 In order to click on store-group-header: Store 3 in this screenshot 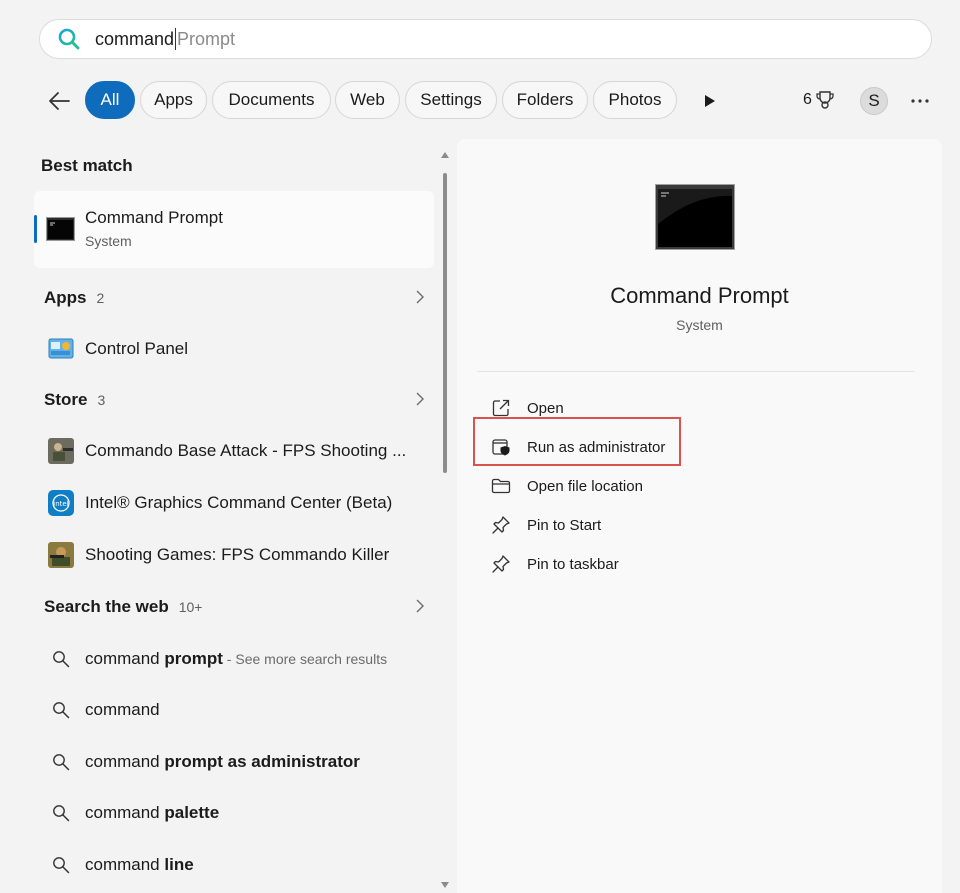, I will do `click(236, 400)`.